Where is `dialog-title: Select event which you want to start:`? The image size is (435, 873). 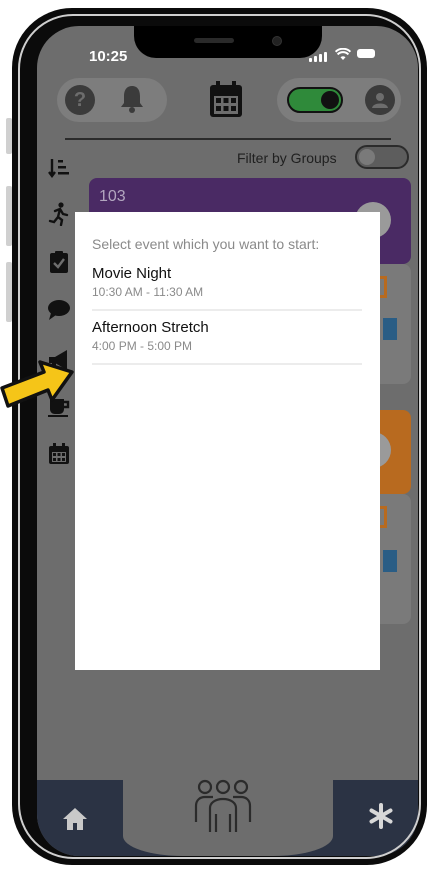
dialog-title: Select event which you want to start: is located at coordinates (206, 244).